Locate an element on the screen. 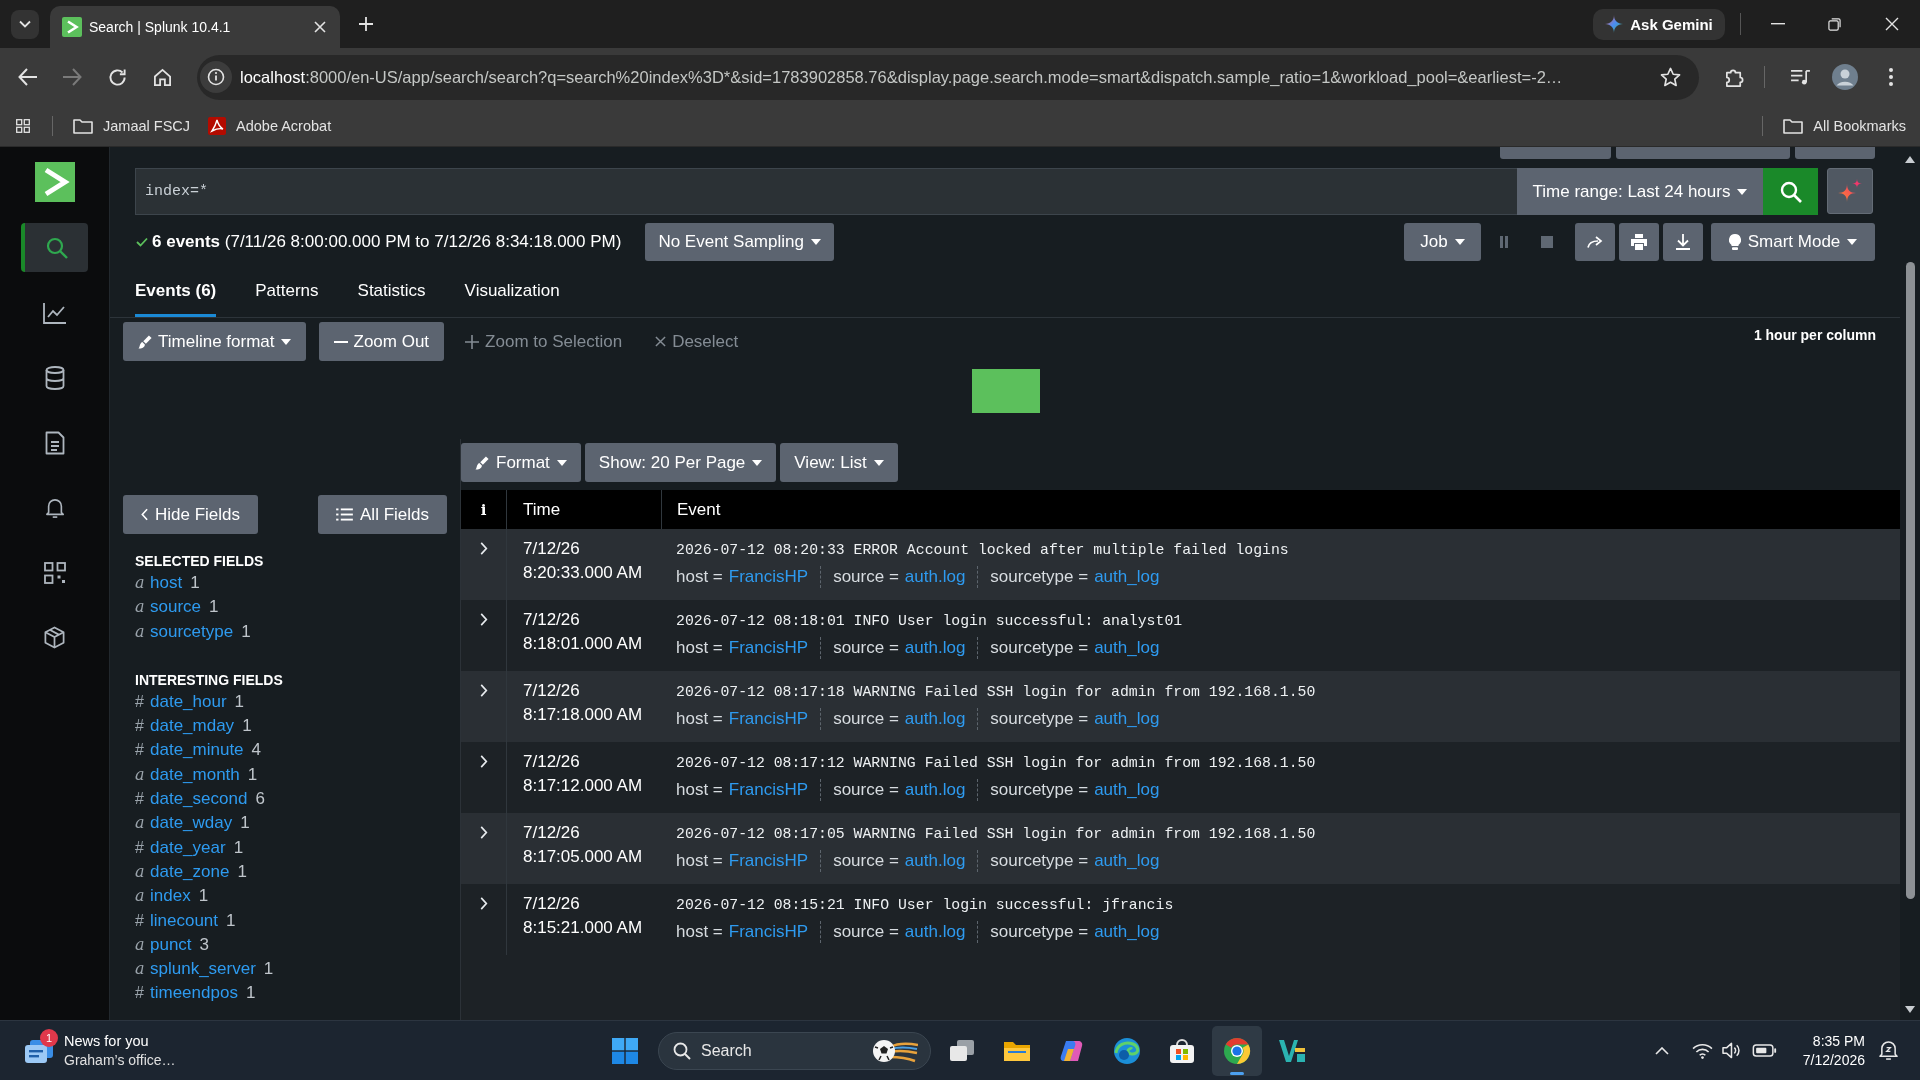  field-name-link: date_zone is located at coordinates (190, 872).